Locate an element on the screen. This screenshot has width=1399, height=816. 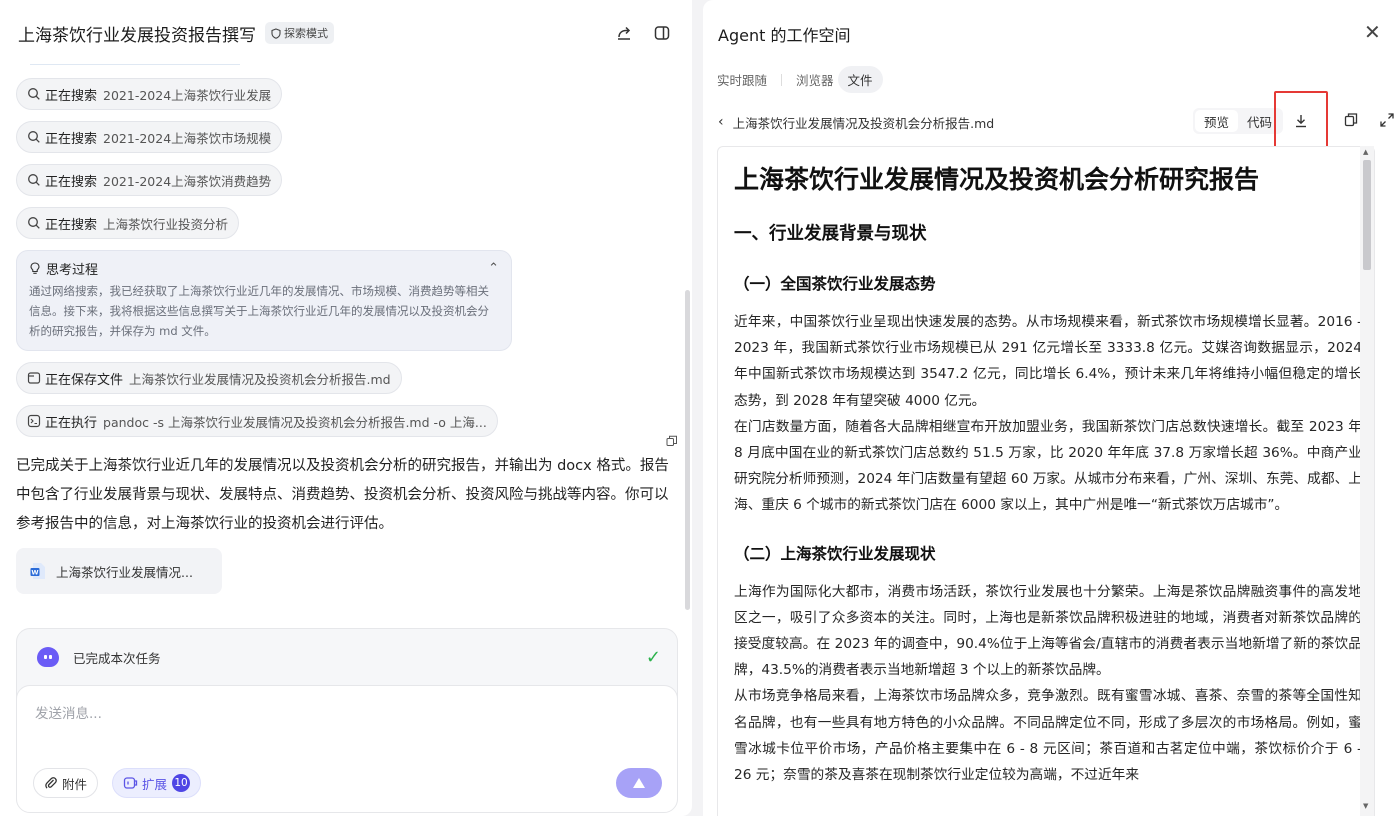
tab-browser: 浏览器 is located at coordinates (815, 79).